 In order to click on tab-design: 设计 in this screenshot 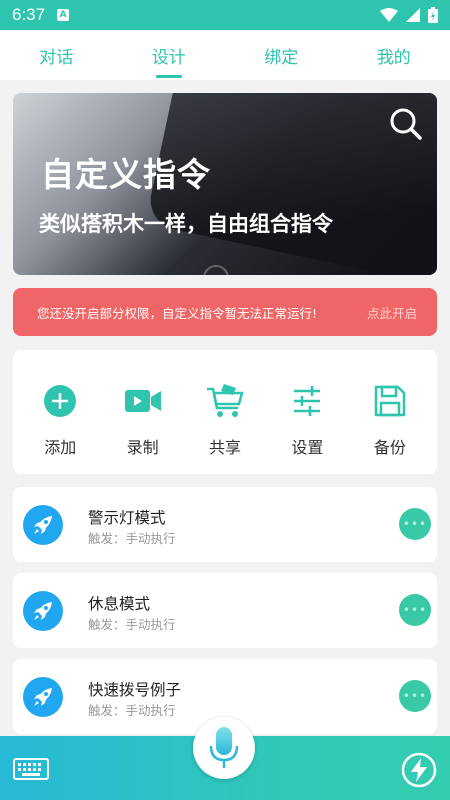, I will do `click(169, 55)`.